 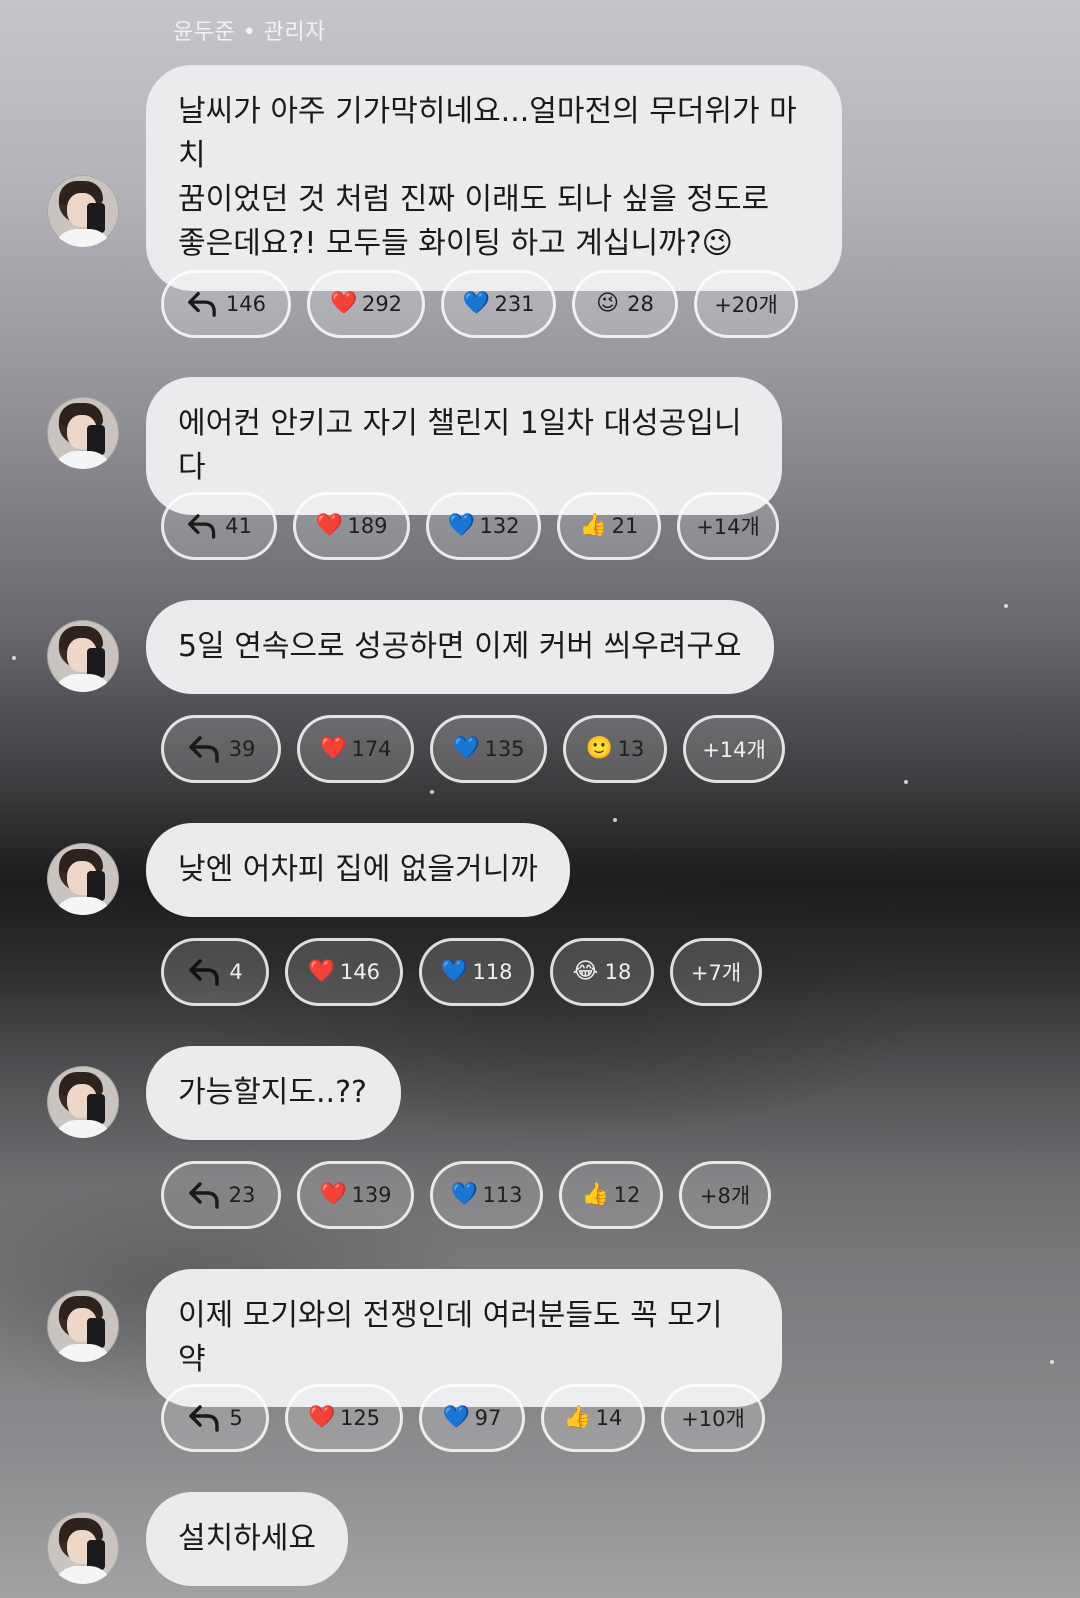 I want to click on message-bubble: 낮엔 어차피 집에 없을거니까, so click(x=358, y=870).